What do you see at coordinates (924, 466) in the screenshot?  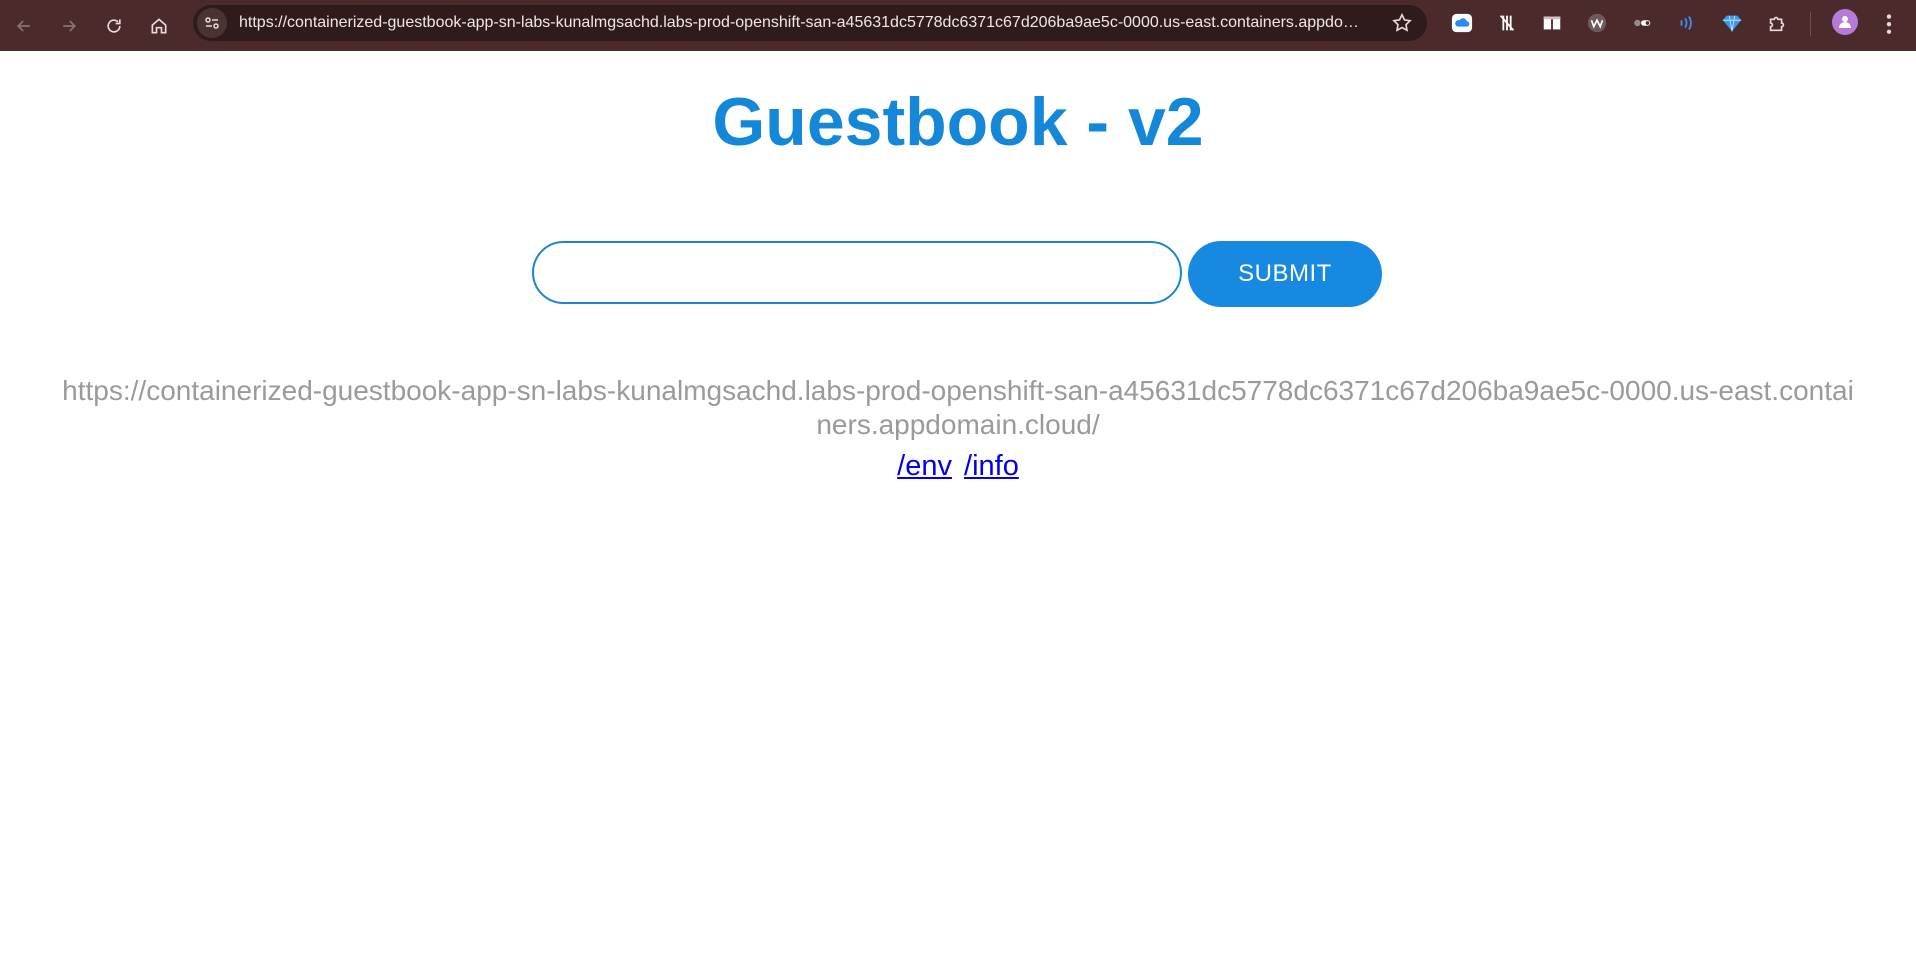 I see `env-link: /env` at bounding box center [924, 466].